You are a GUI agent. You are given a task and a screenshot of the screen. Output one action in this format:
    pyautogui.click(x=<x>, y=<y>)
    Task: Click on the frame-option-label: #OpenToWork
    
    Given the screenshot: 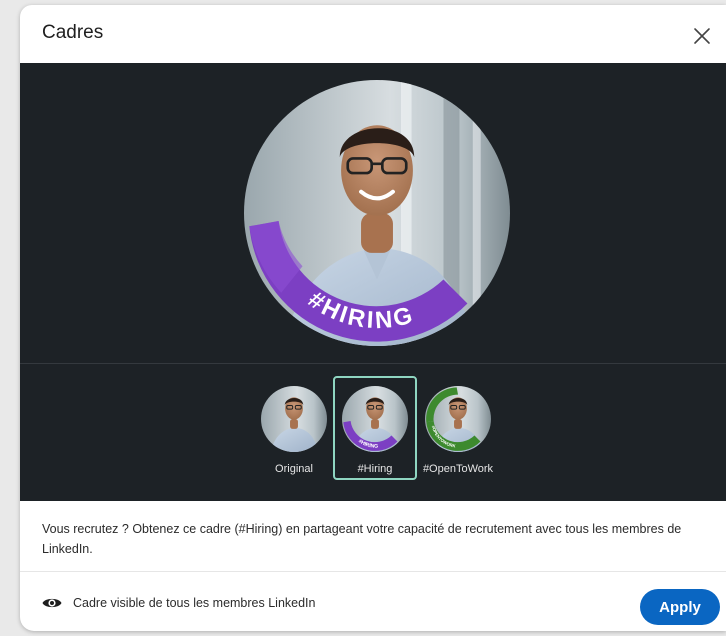 What is the action you would take?
    pyautogui.click(x=458, y=469)
    